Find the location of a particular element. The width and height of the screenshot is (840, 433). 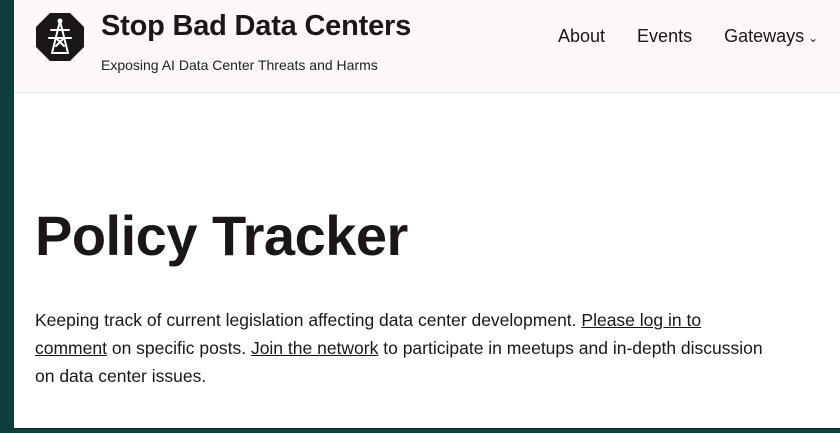

chevron-down-icon: ⌄ is located at coordinates (813, 37).